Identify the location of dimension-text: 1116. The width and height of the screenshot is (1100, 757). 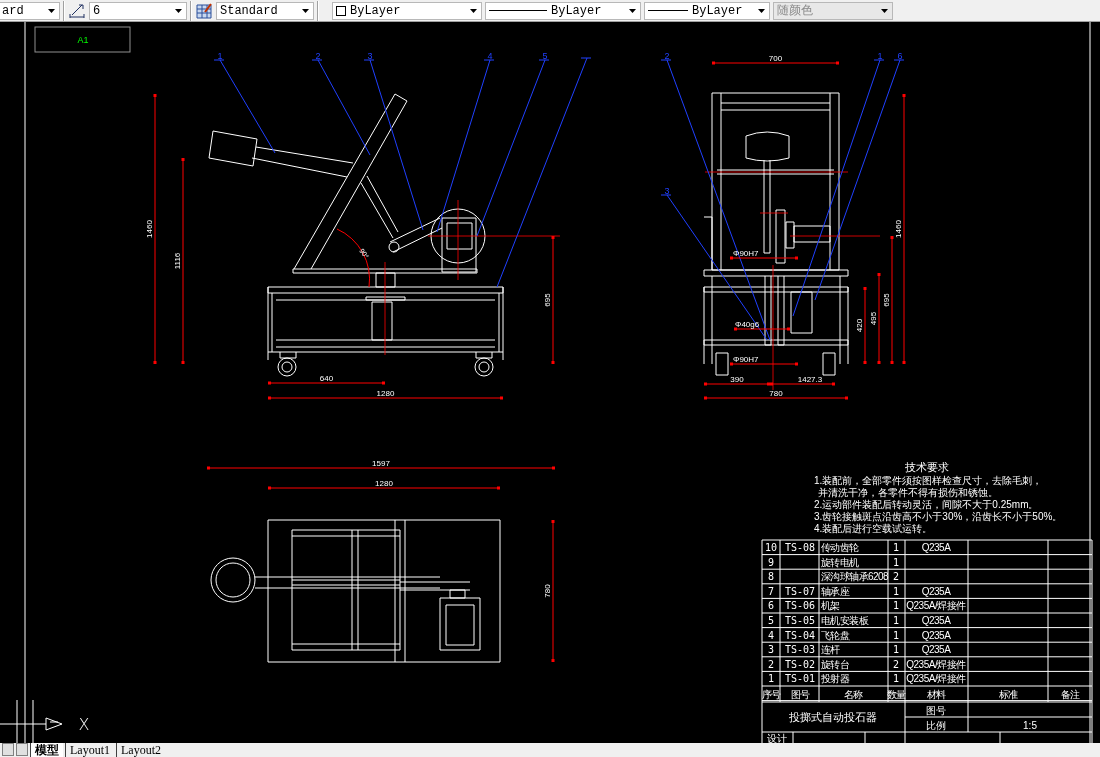
(177, 261).